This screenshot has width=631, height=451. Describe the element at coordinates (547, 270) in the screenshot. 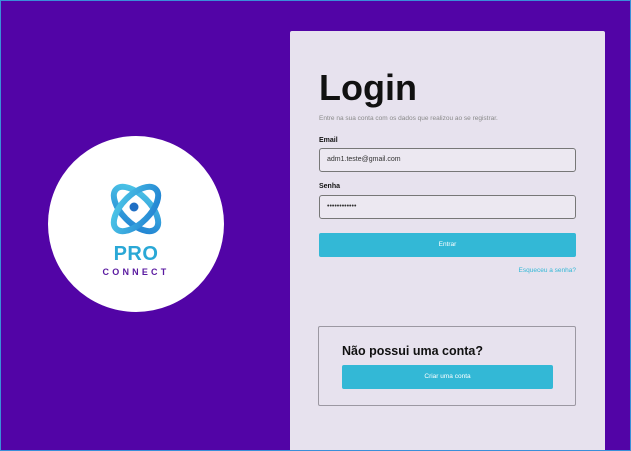

I see `forgot-password-link: Esqueceu a senha?` at that location.